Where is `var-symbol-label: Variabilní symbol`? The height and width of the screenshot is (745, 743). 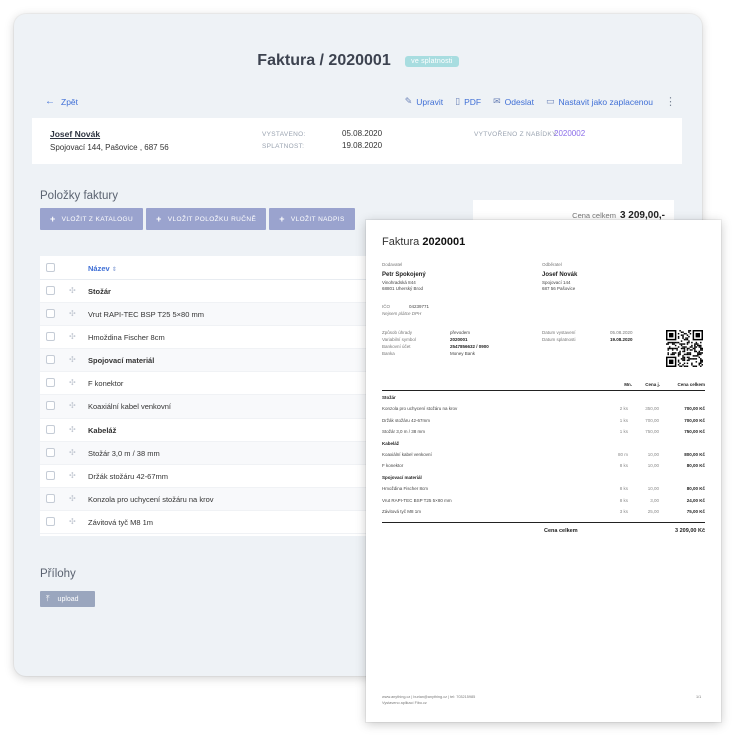 var-symbol-label: Variabilní symbol is located at coordinates (399, 339).